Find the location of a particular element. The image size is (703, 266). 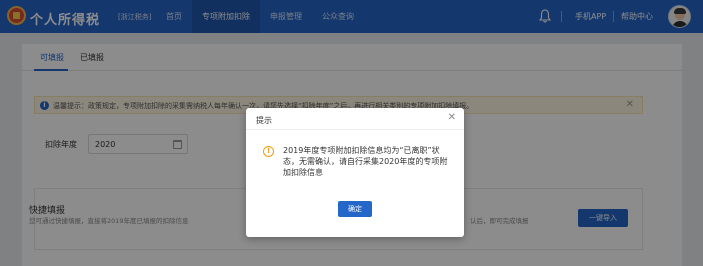

confirm-button: 确定 is located at coordinates (355, 209).